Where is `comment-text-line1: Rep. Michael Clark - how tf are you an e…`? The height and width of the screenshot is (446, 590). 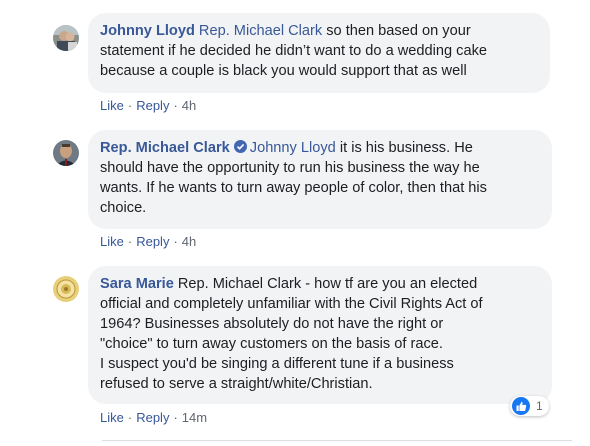
comment-text-line1: Rep. Michael Clark - how tf are you an e… is located at coordinates (325, 284).